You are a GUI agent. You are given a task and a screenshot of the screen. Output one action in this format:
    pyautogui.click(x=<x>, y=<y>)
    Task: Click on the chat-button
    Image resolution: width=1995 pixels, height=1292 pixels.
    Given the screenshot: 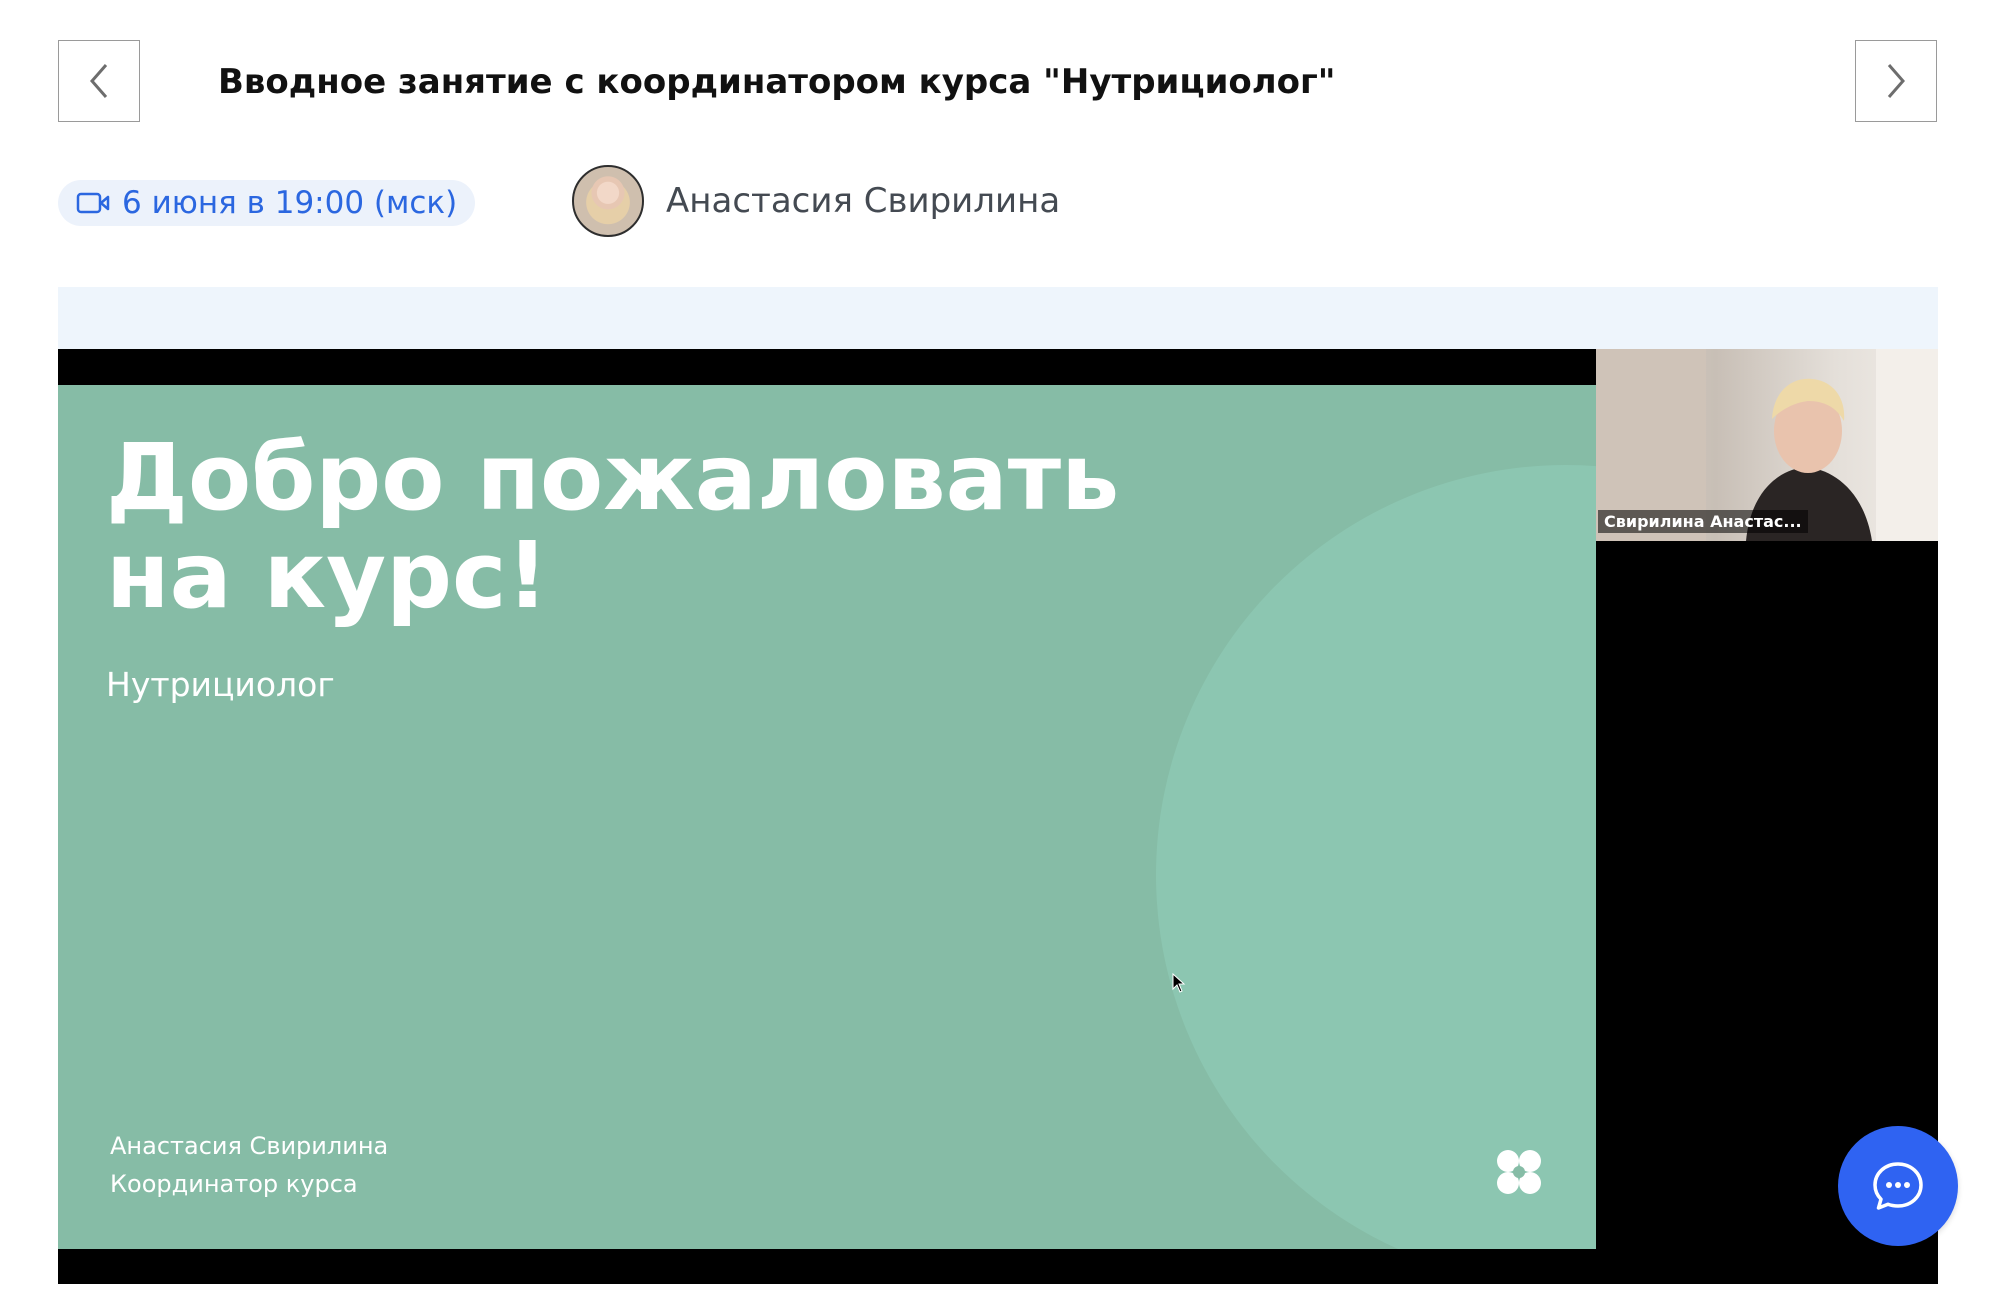 What is the action you would take?
    pyautogui.click(x=1898, y=1186)
    